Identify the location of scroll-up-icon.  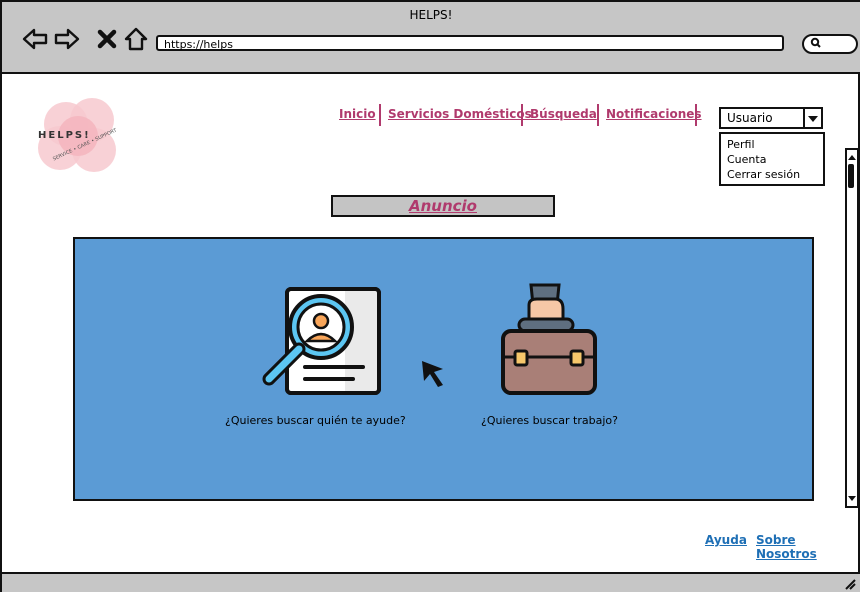
(852, 158).